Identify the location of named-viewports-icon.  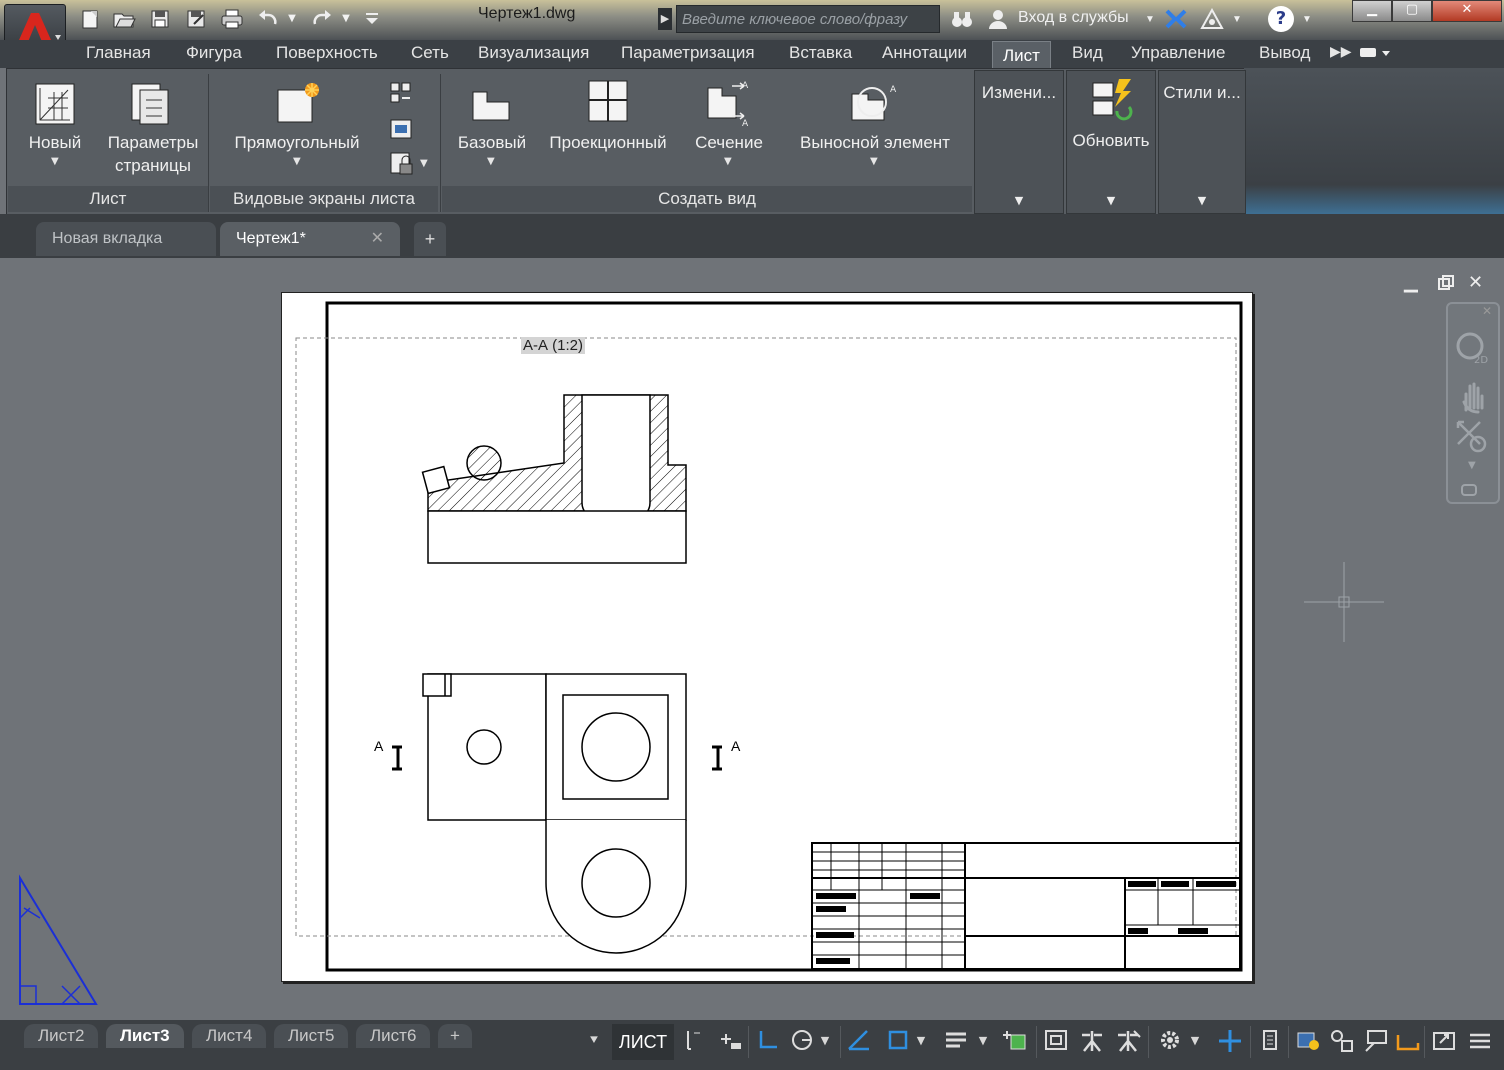
(401, 95).